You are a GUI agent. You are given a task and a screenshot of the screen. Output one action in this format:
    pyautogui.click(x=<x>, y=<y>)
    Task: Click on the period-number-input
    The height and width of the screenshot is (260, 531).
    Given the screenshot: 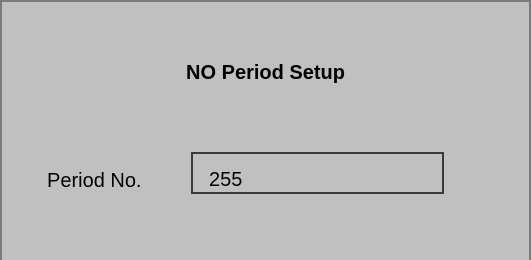 What is the action you would take?
    pyautogui.click(x=317, y=173)
    